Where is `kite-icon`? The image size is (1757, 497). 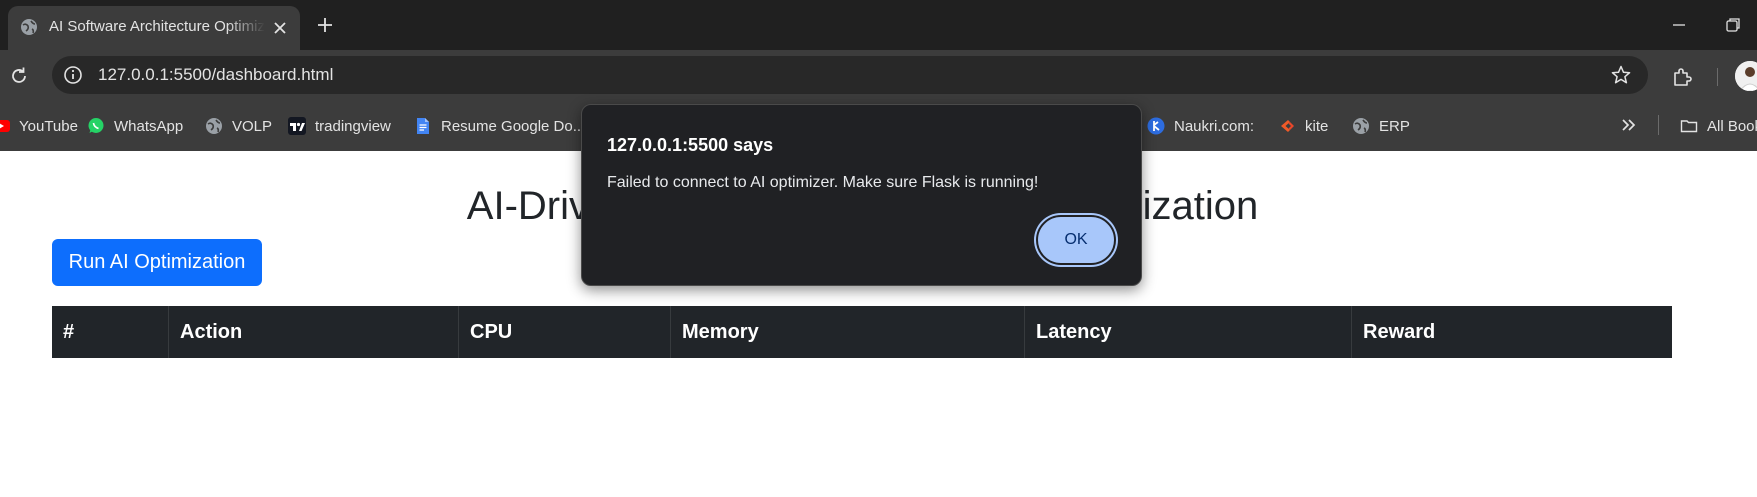 kite-icon is located at coordinates (1287, 126).